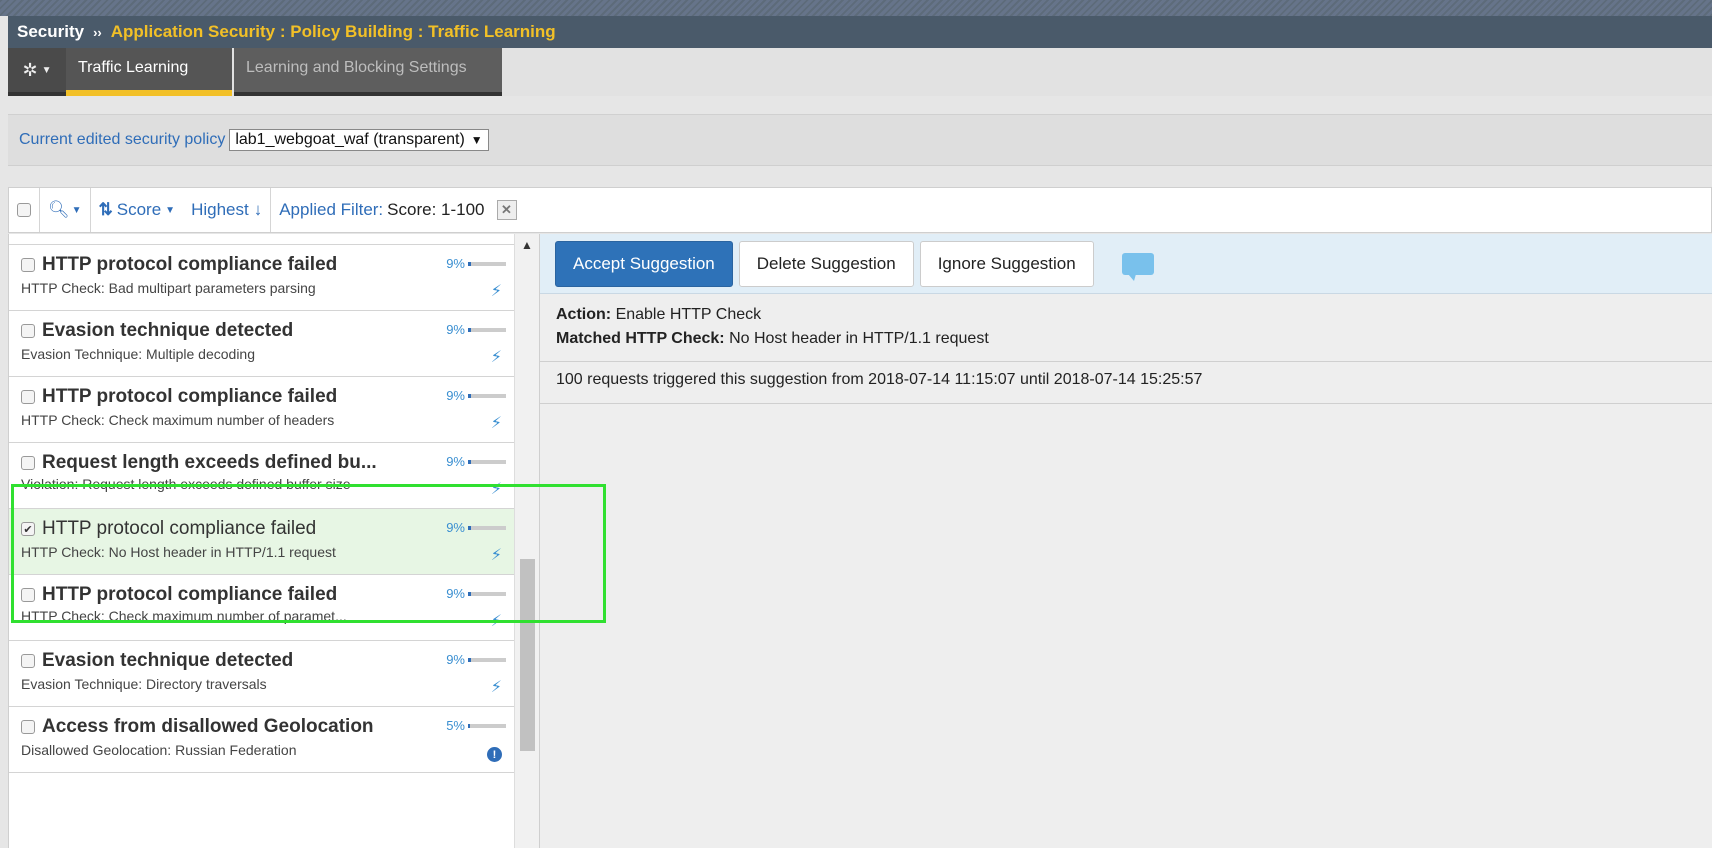 The image size is (1712, 848). Describe the element at coordinates (59, 209) in the screenshot. I see `search-icon: 🔍︎` at that location.